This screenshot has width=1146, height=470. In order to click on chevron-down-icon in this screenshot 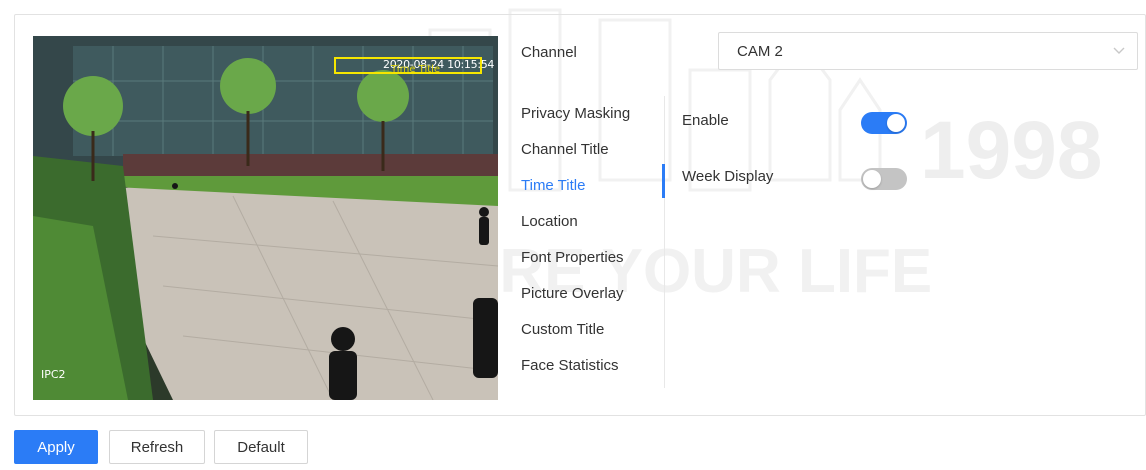, I will do `click(1119, 50)`.